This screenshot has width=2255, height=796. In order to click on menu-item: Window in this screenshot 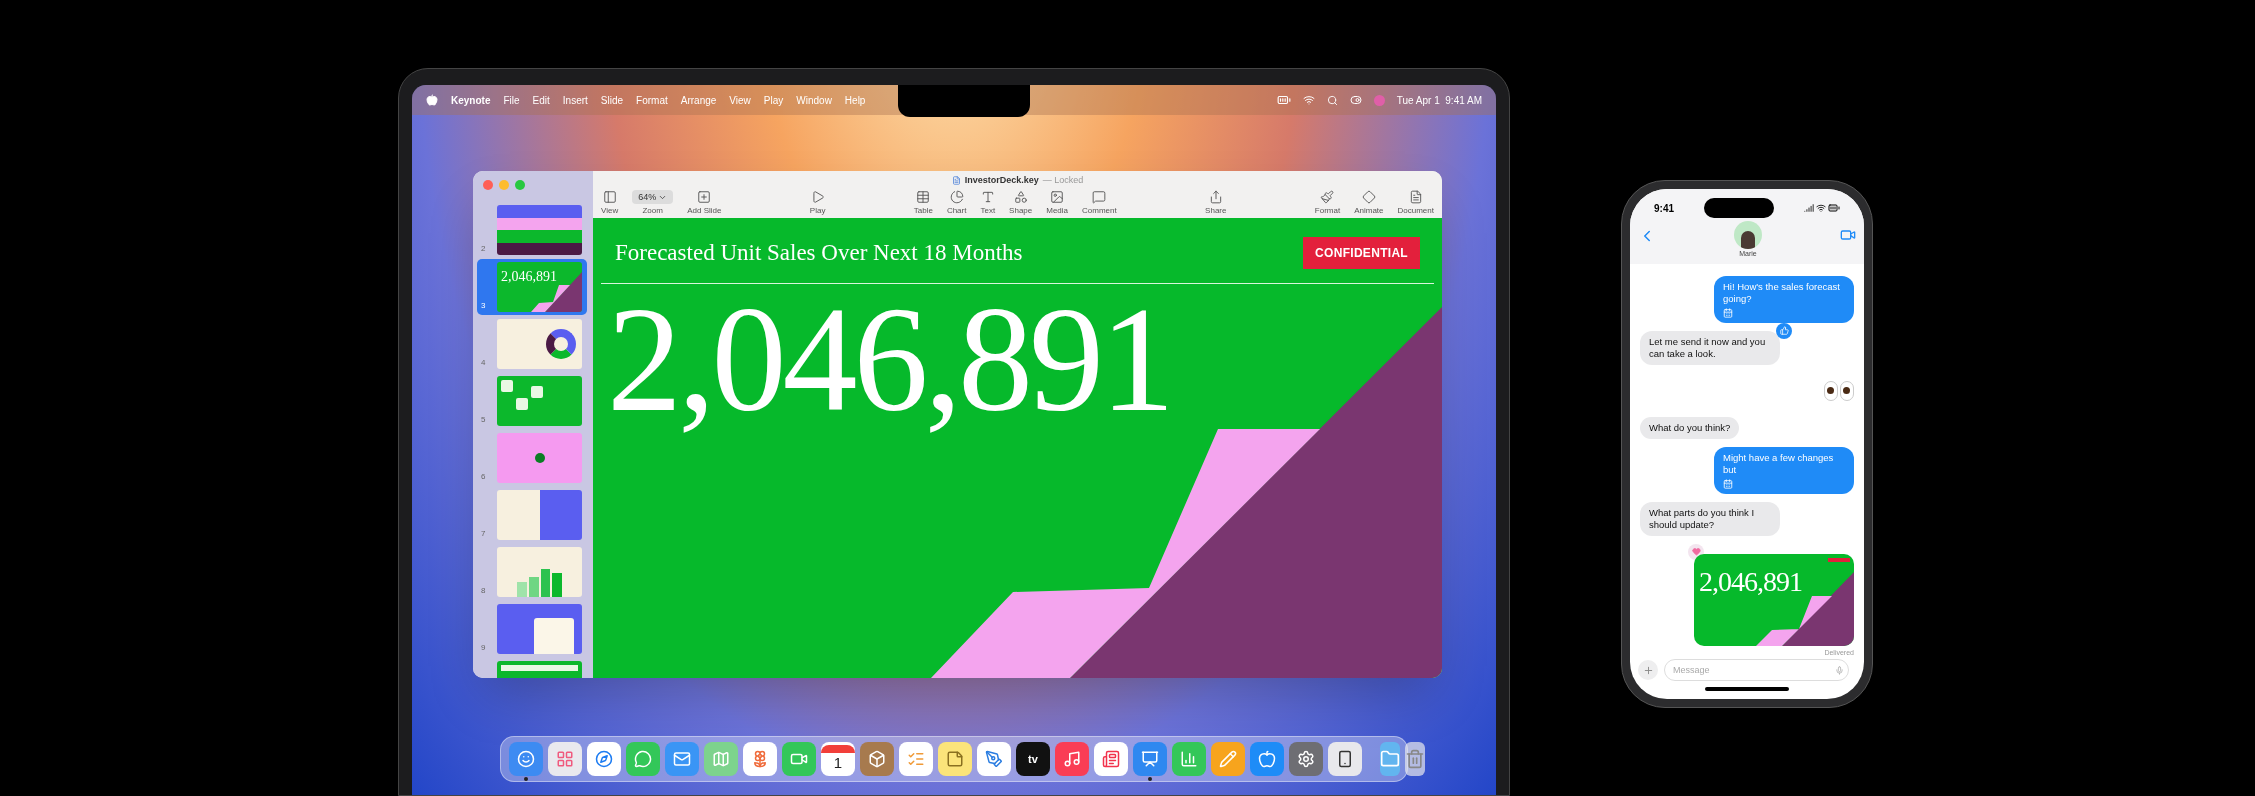, I will do `click(814, 100)`.